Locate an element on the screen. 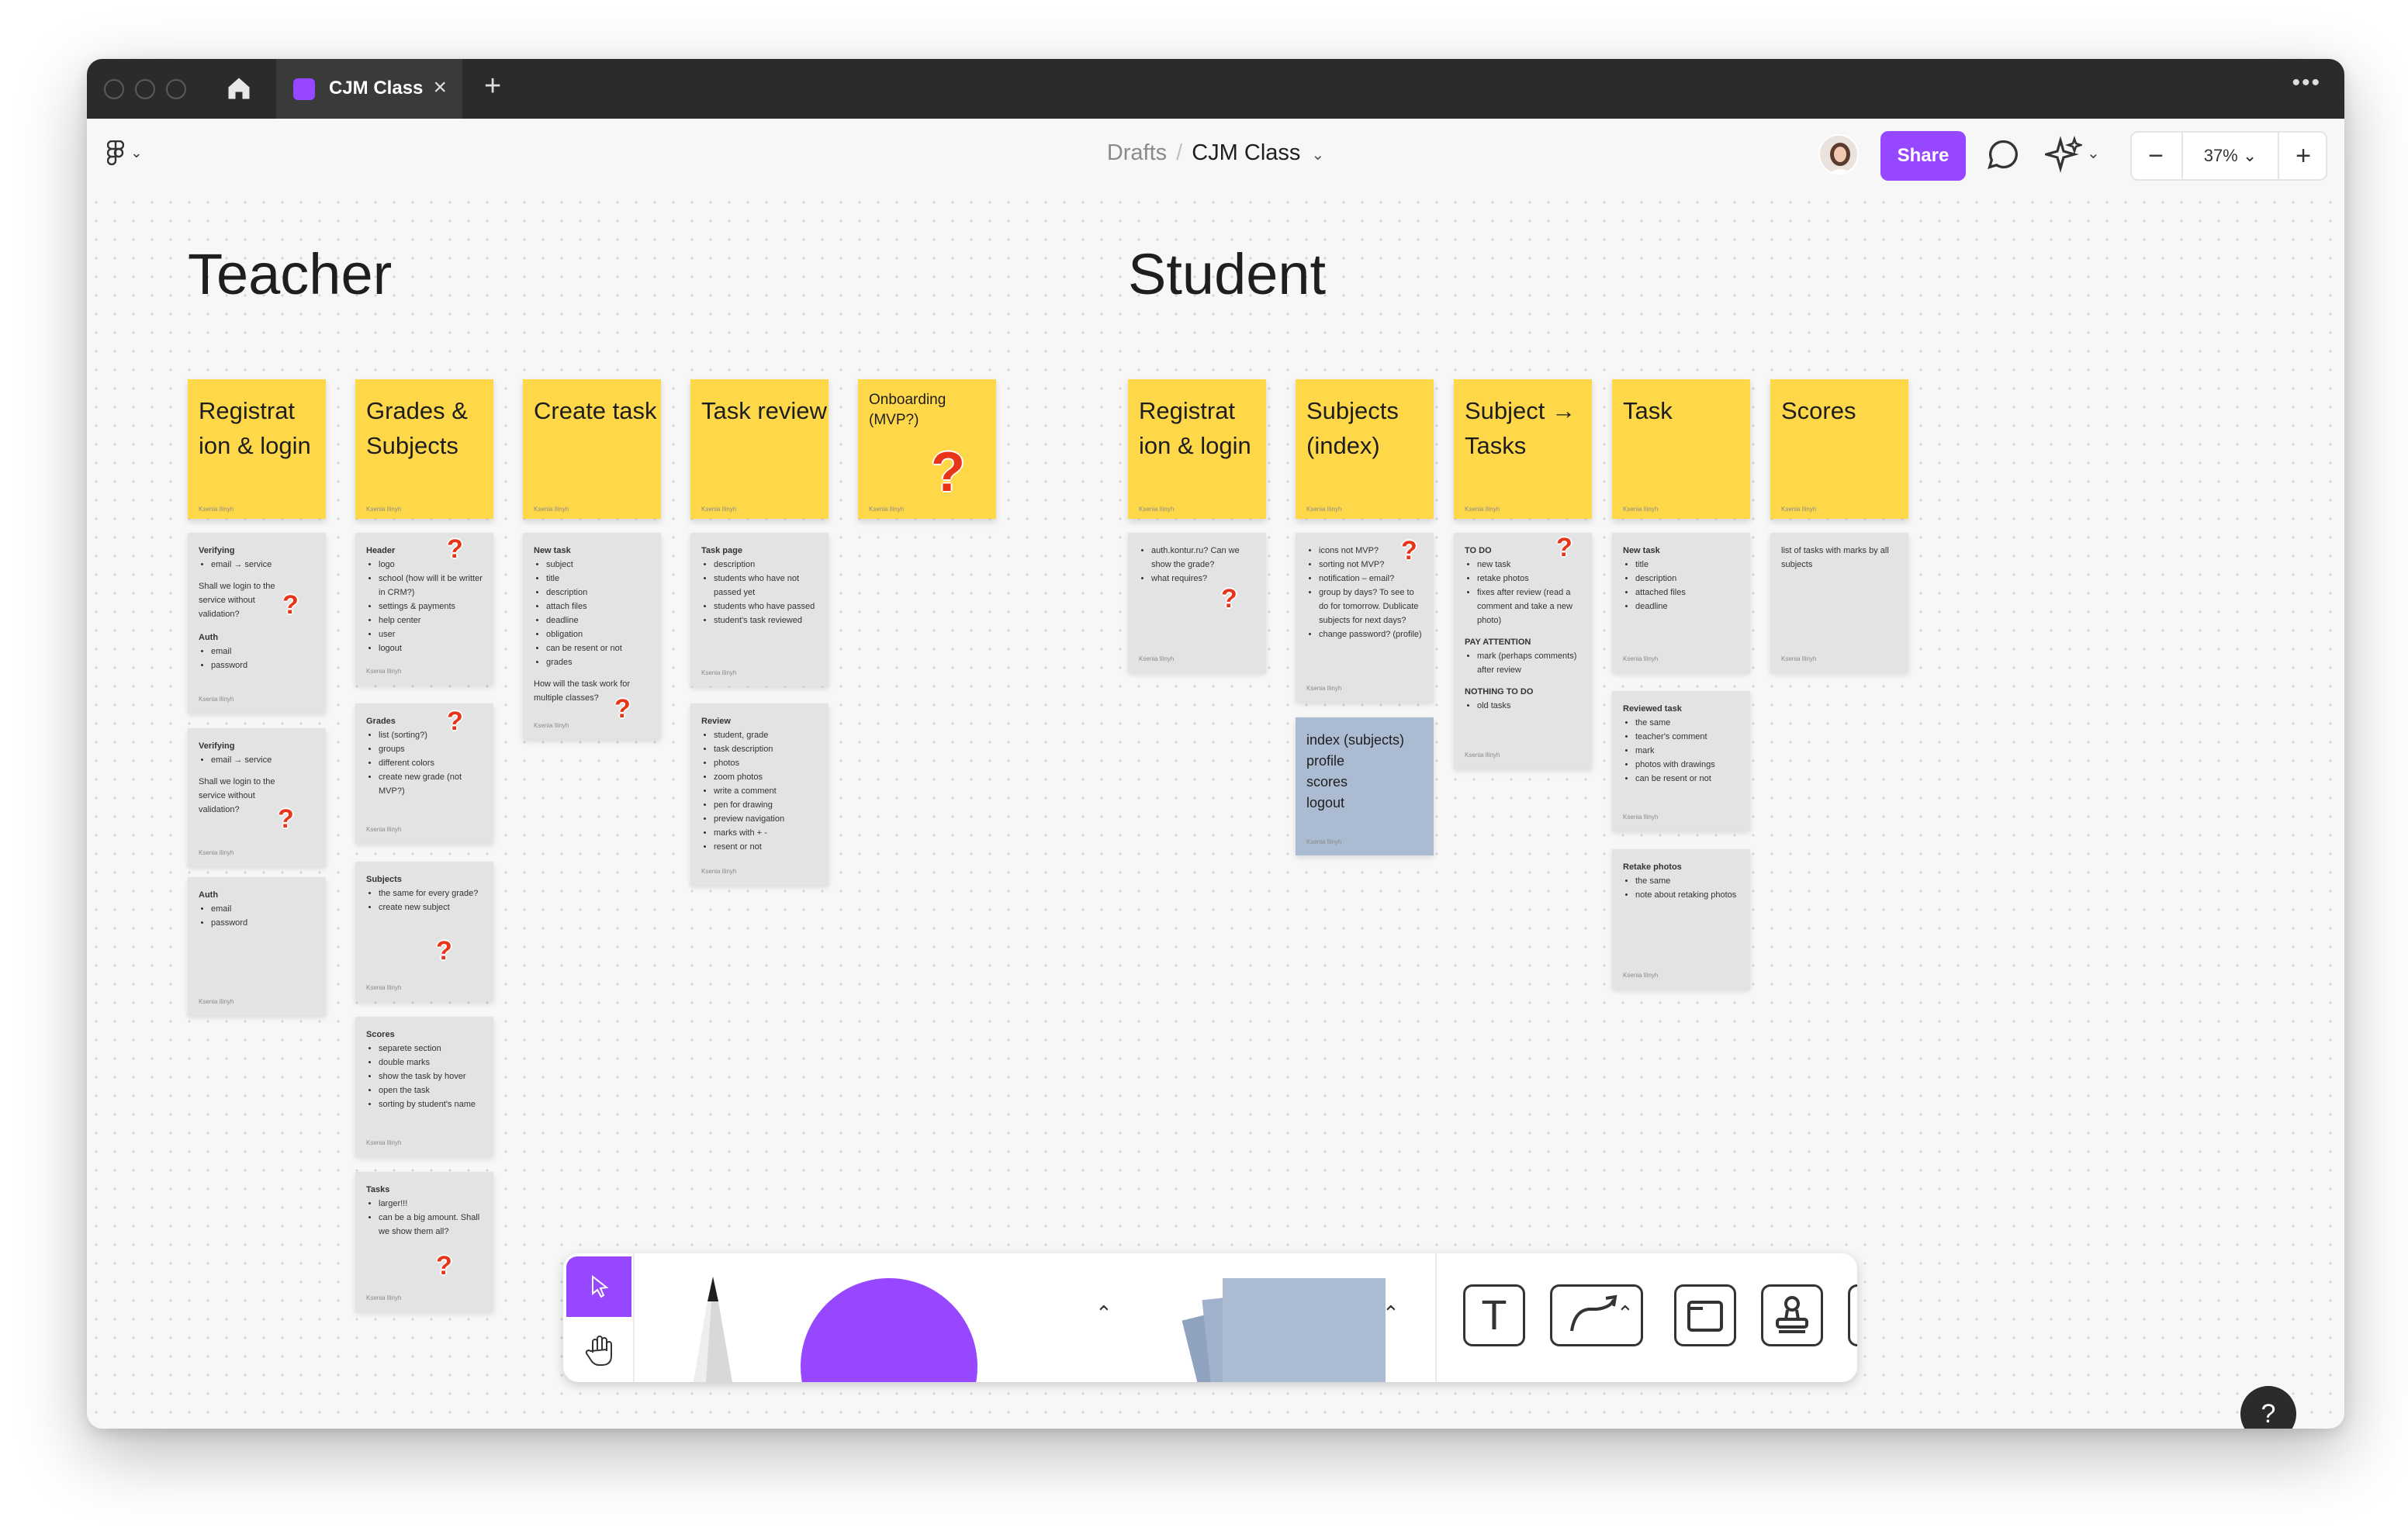  shape-circle-tool-icon is located at coordinates (889, 1328).